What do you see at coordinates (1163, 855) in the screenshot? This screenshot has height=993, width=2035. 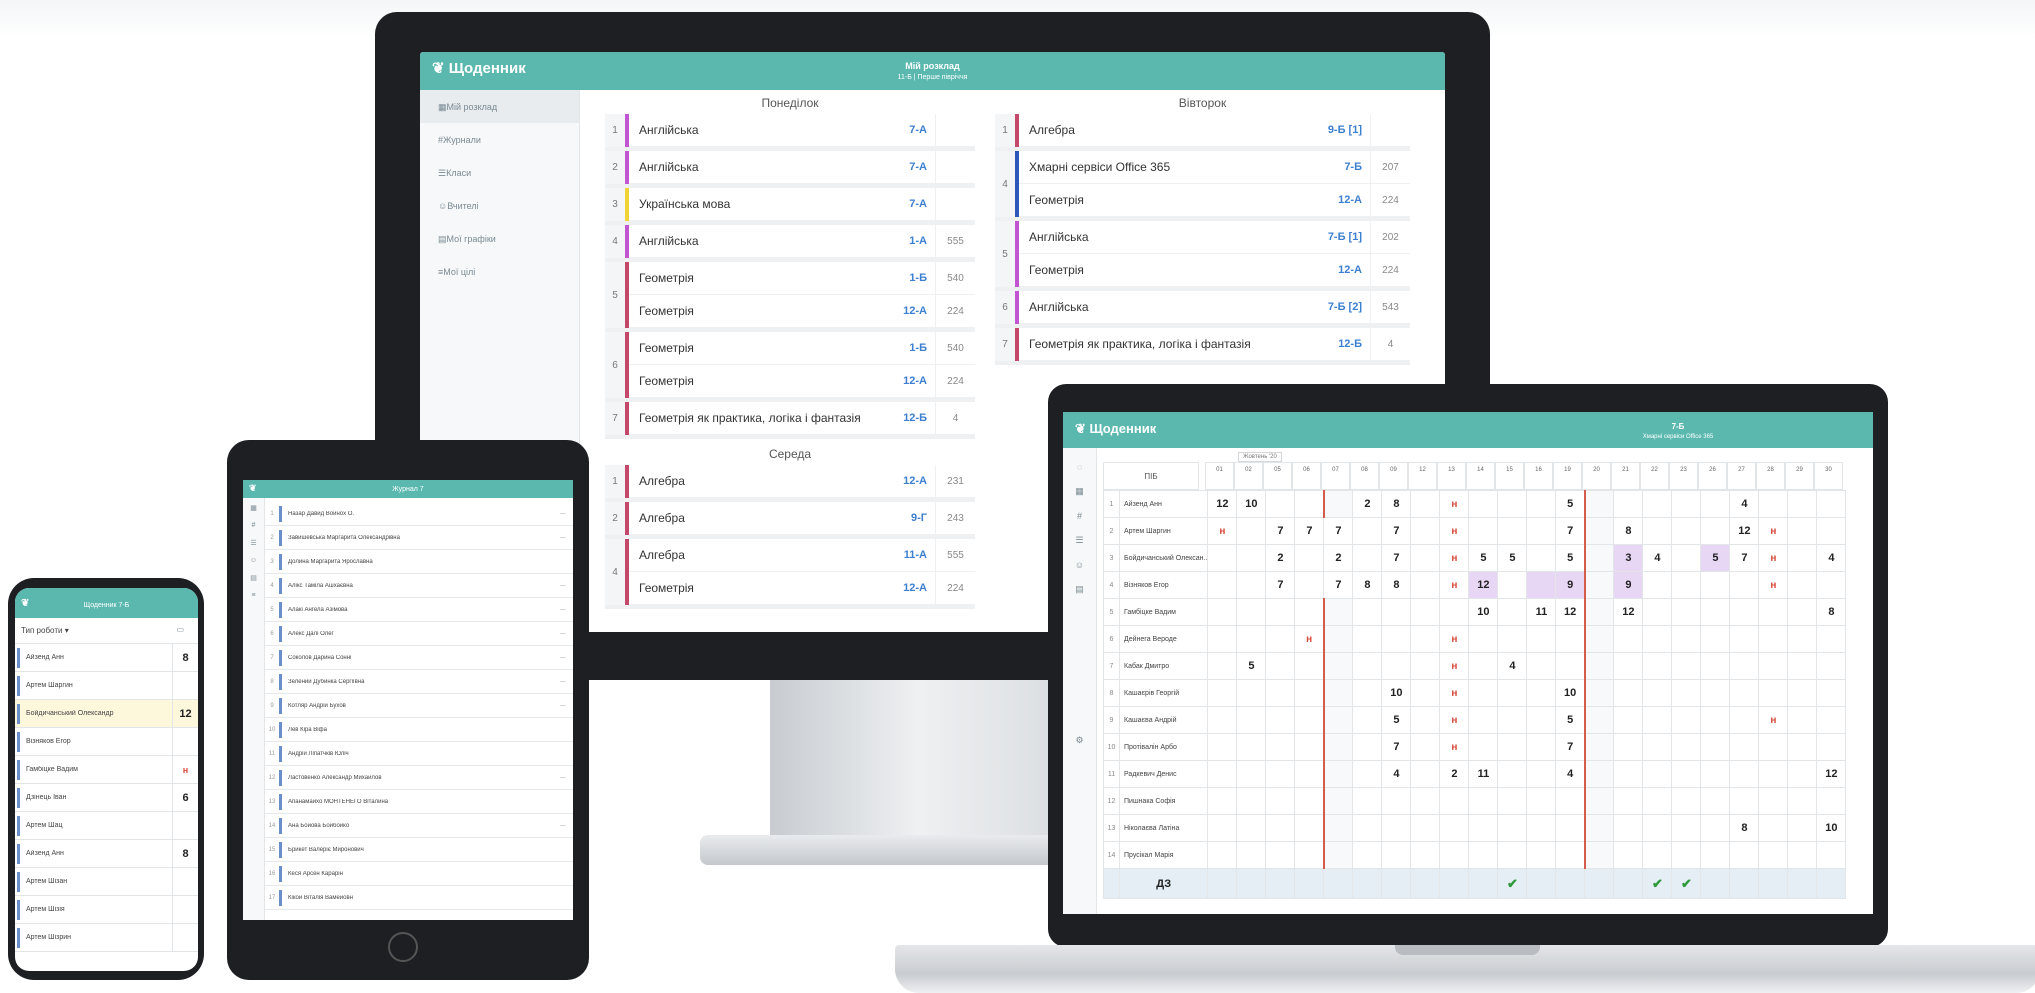 I see `student-name: Прусікал Марія` at bounding box center [1163, 855].